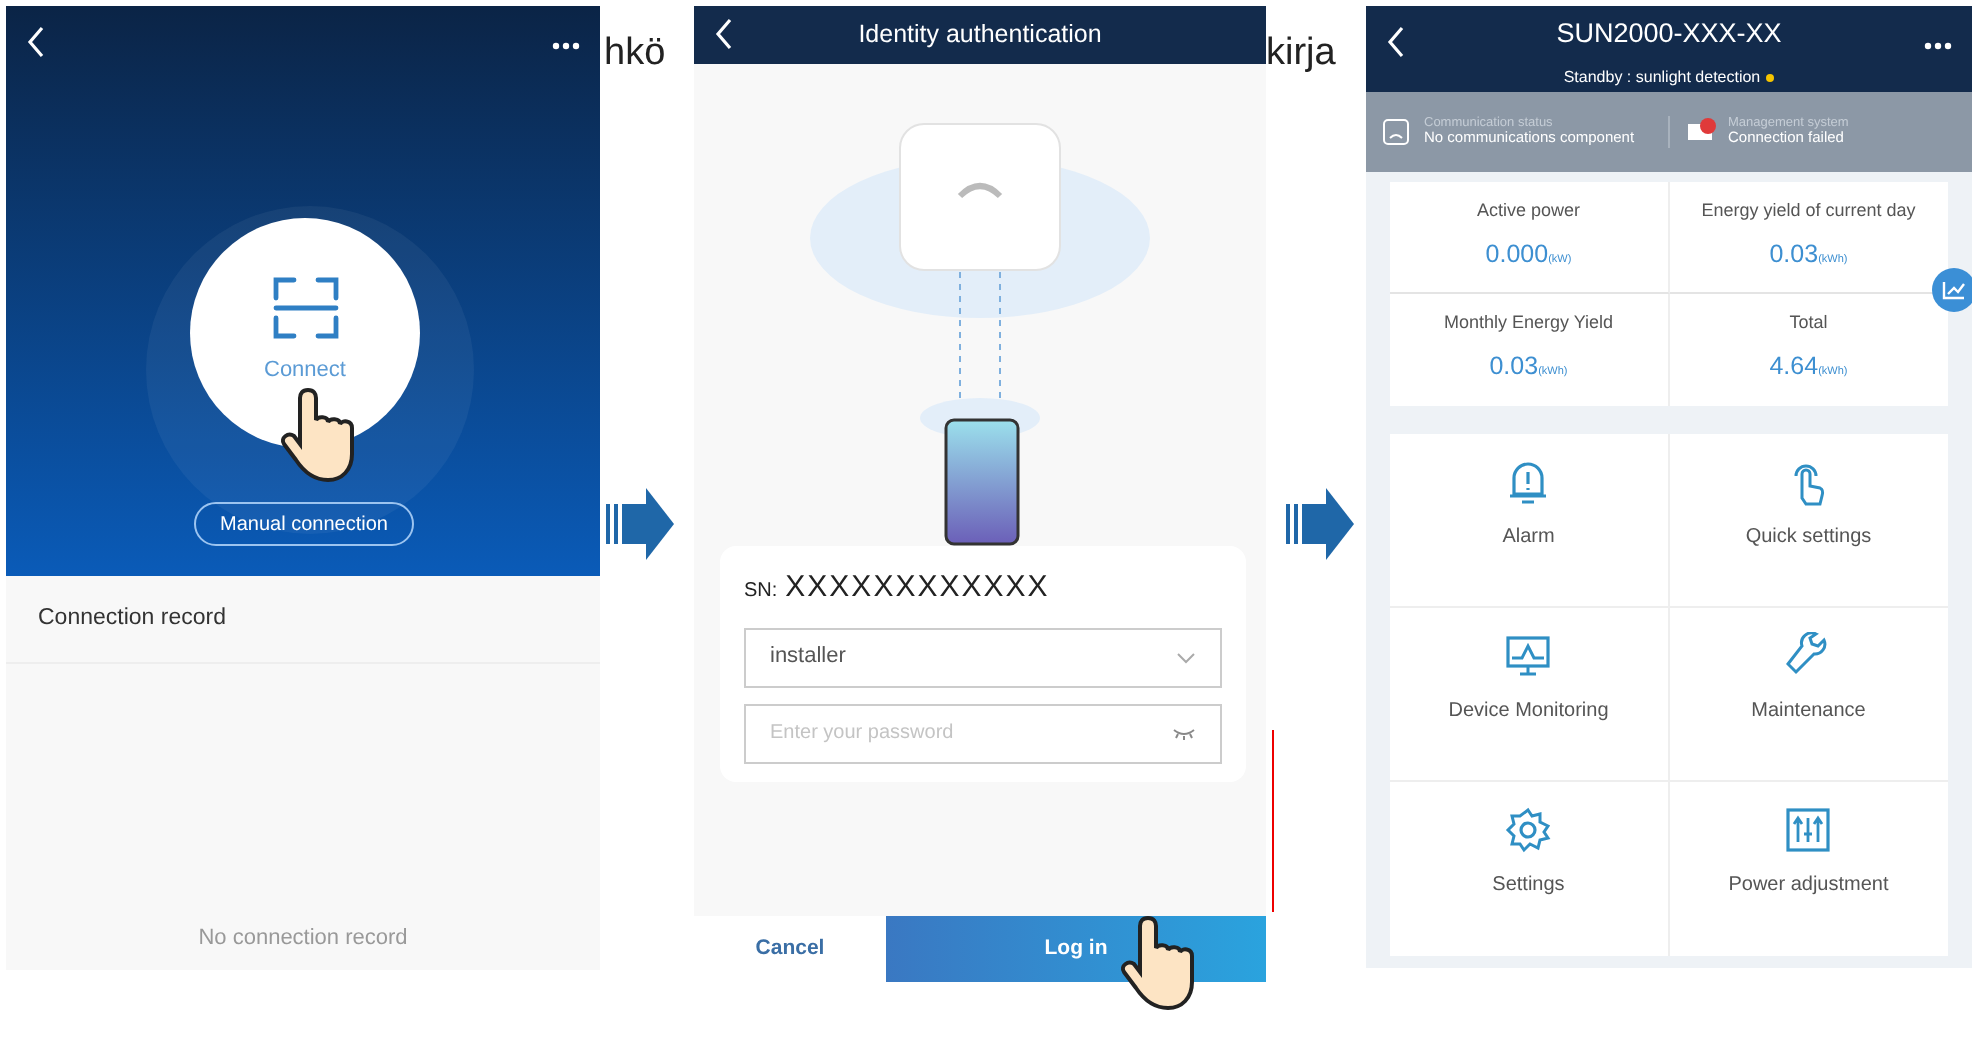  Describe the element at coordinates (304, 524) in the screenshot. I see `manual-connection-button: Manual connection` at that location.